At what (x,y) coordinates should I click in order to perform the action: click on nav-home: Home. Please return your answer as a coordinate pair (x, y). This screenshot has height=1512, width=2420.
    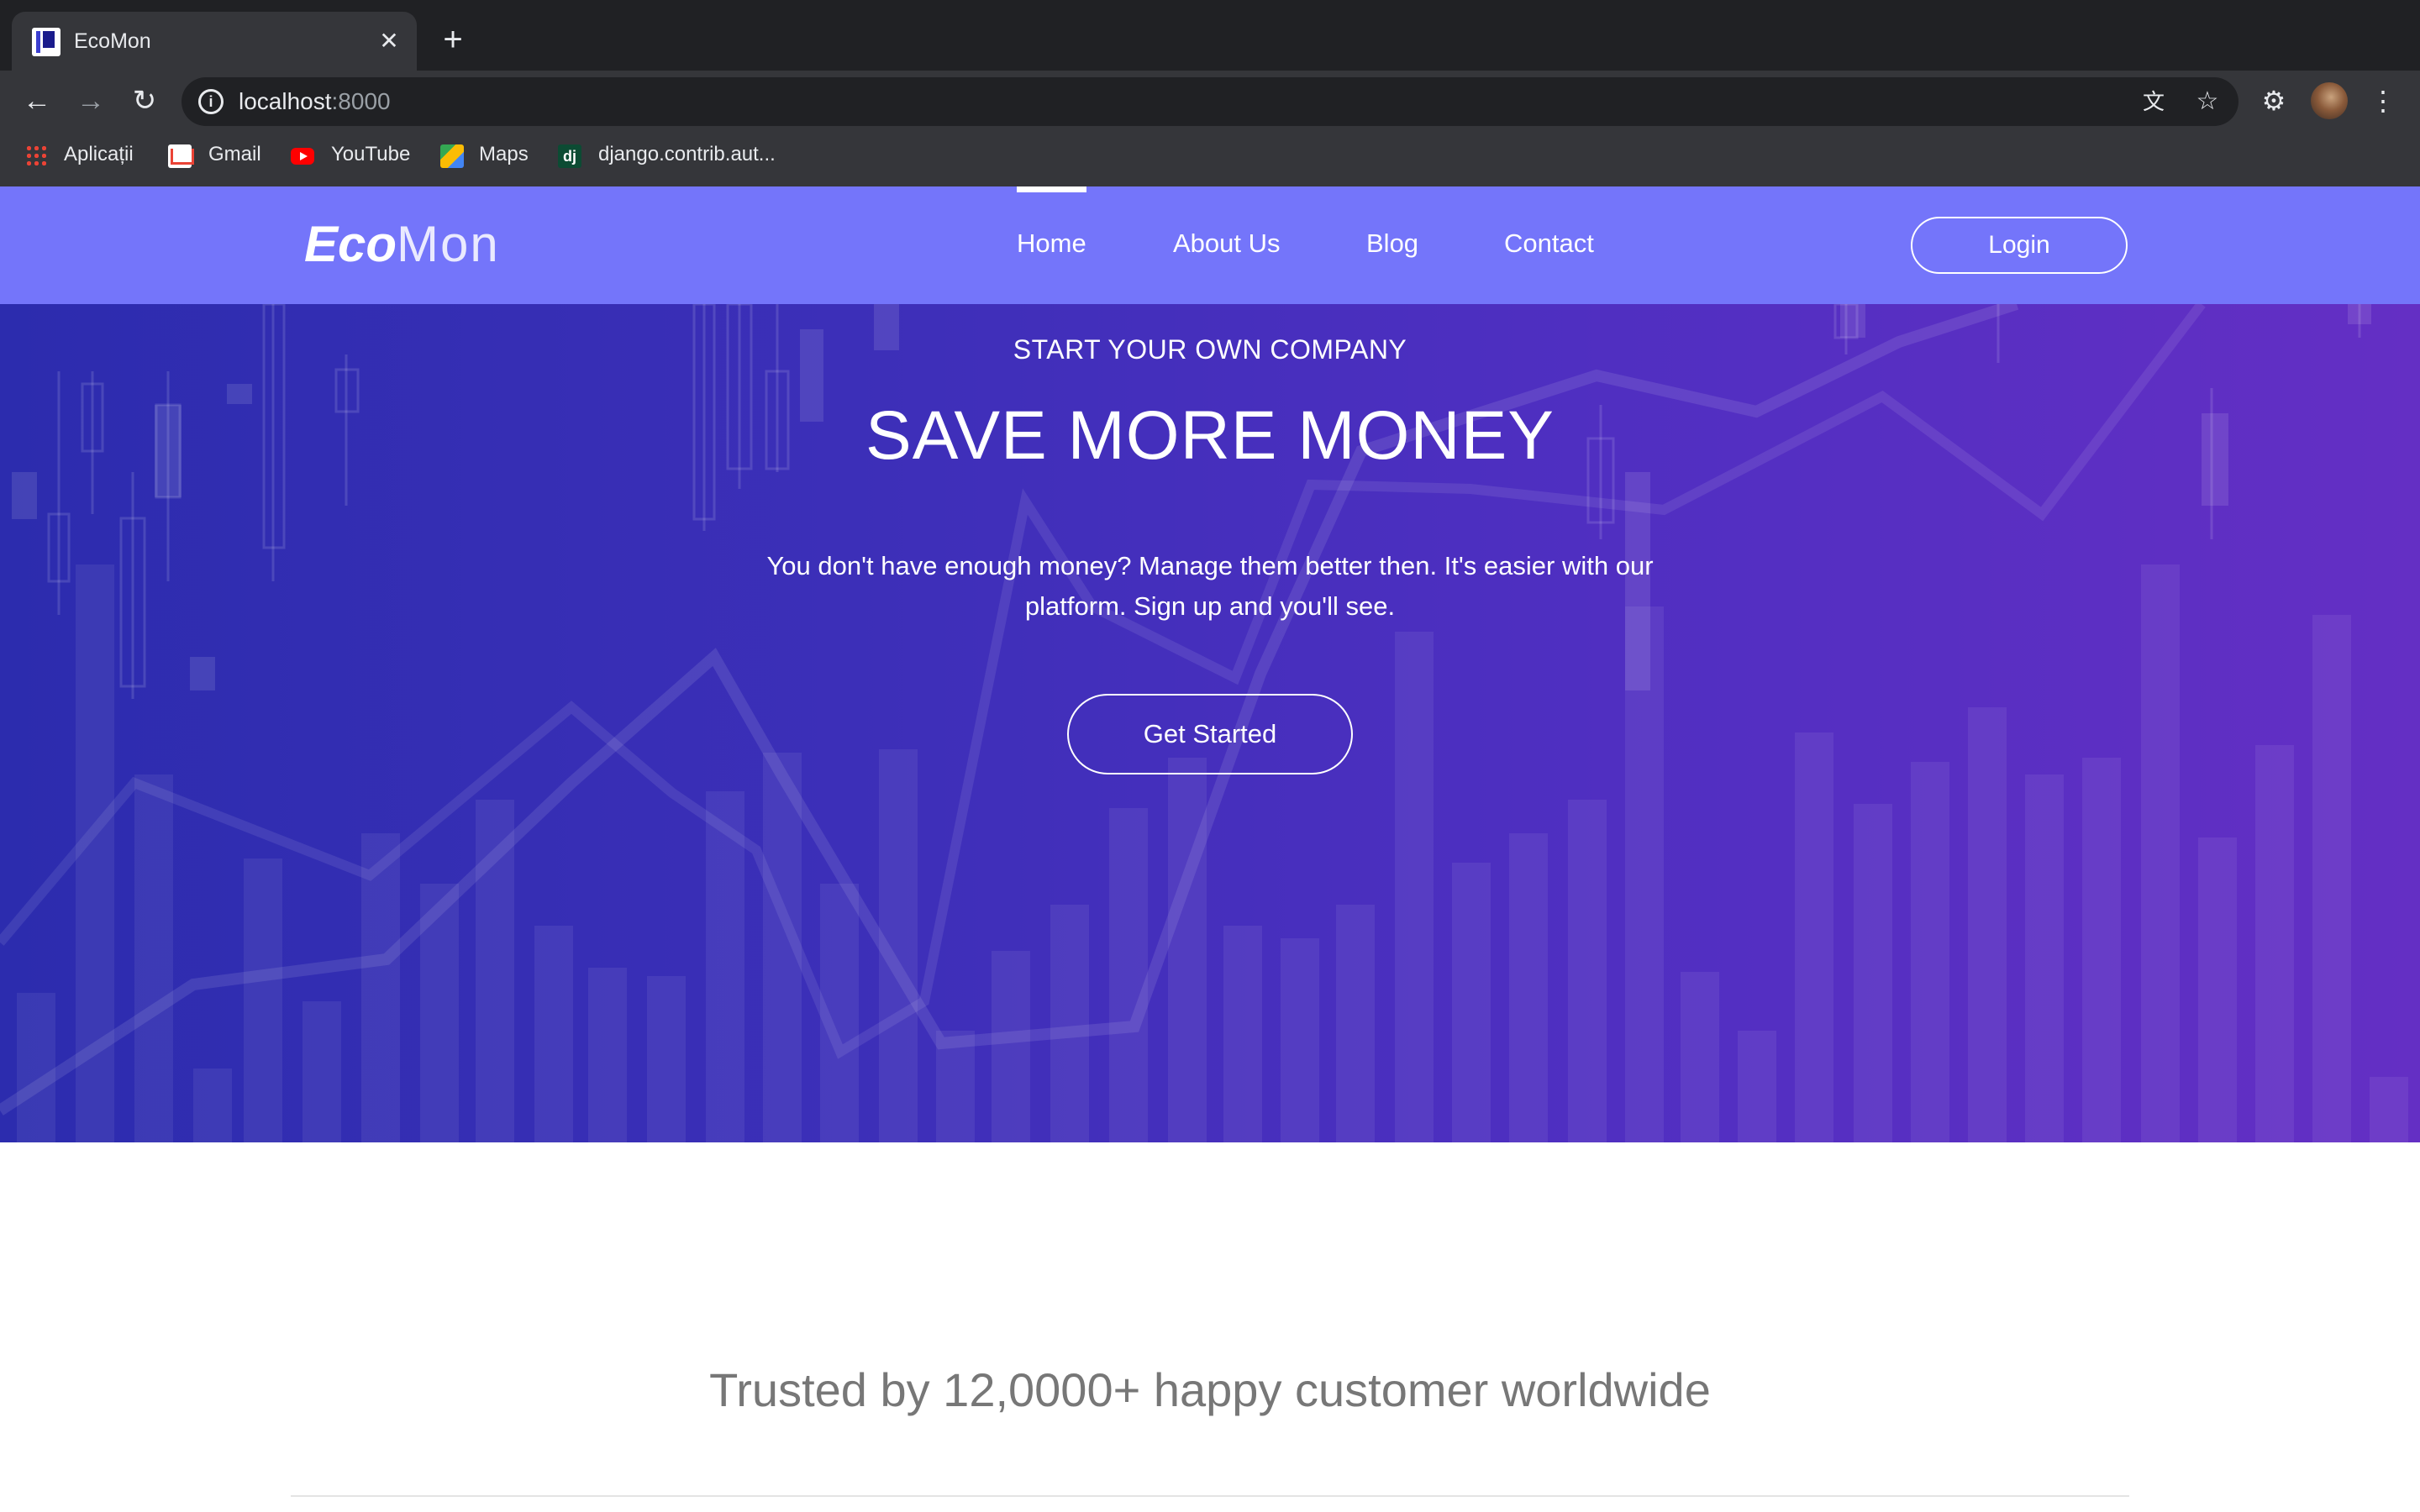
    Looking at the image, I should click on (1051, 245).